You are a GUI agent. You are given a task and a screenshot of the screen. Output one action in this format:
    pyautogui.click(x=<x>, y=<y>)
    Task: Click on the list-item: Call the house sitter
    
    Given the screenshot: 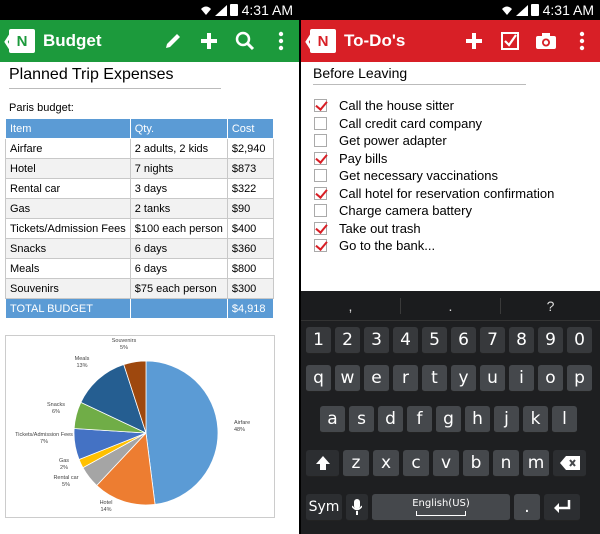 What is the action you would take?
    pyautogui.click(x=434, y=106)
    